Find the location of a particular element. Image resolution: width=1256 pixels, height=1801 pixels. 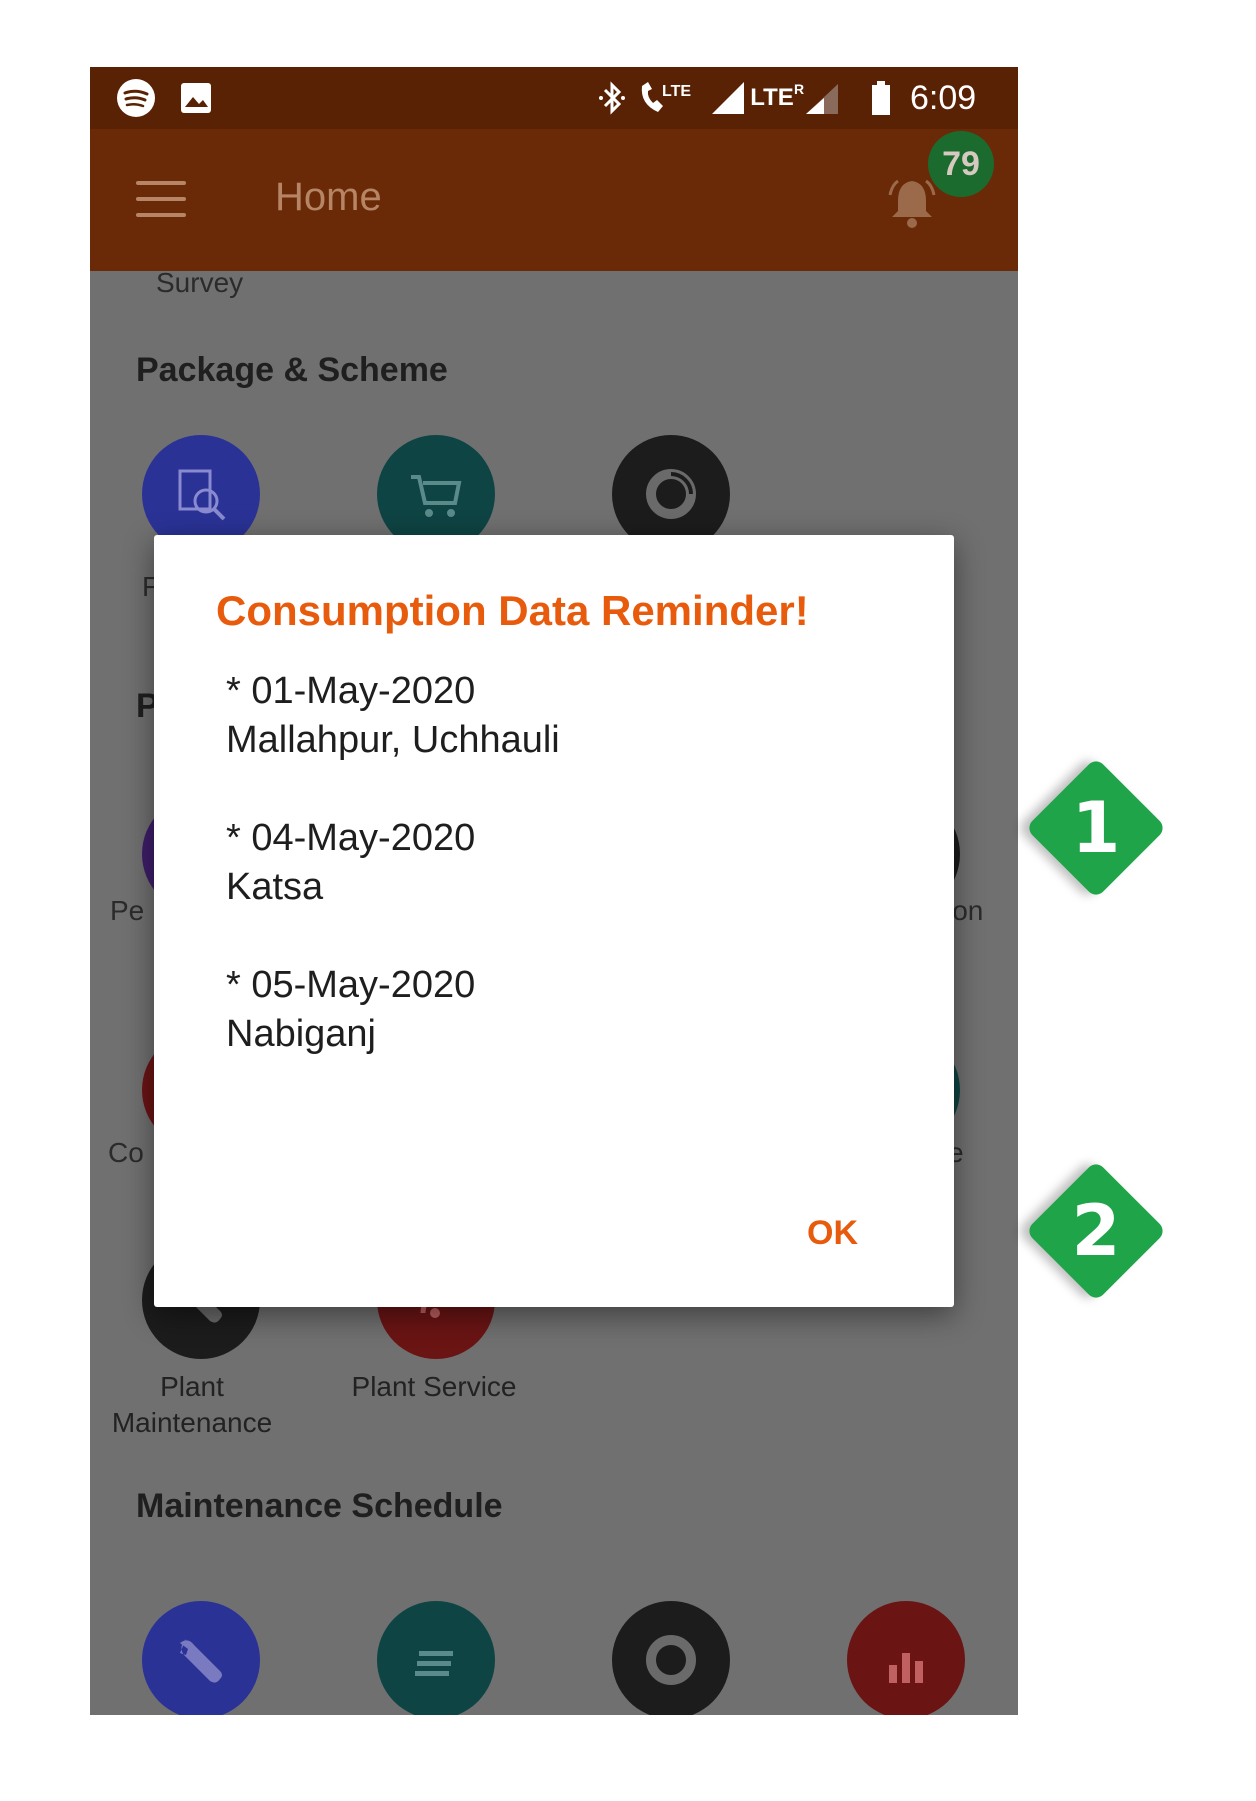

survey-label: Survey is located at coordinates (200, 284).